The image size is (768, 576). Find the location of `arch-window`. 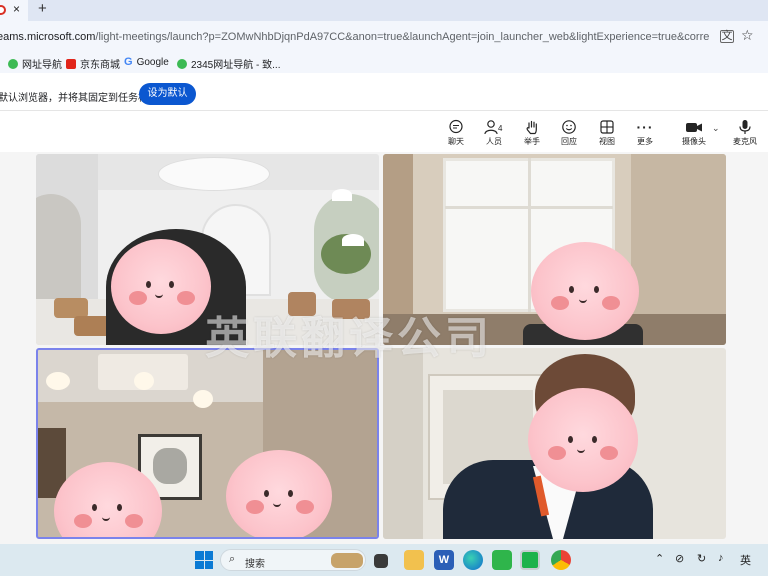

arch-window is located at coordinates (58, 254).